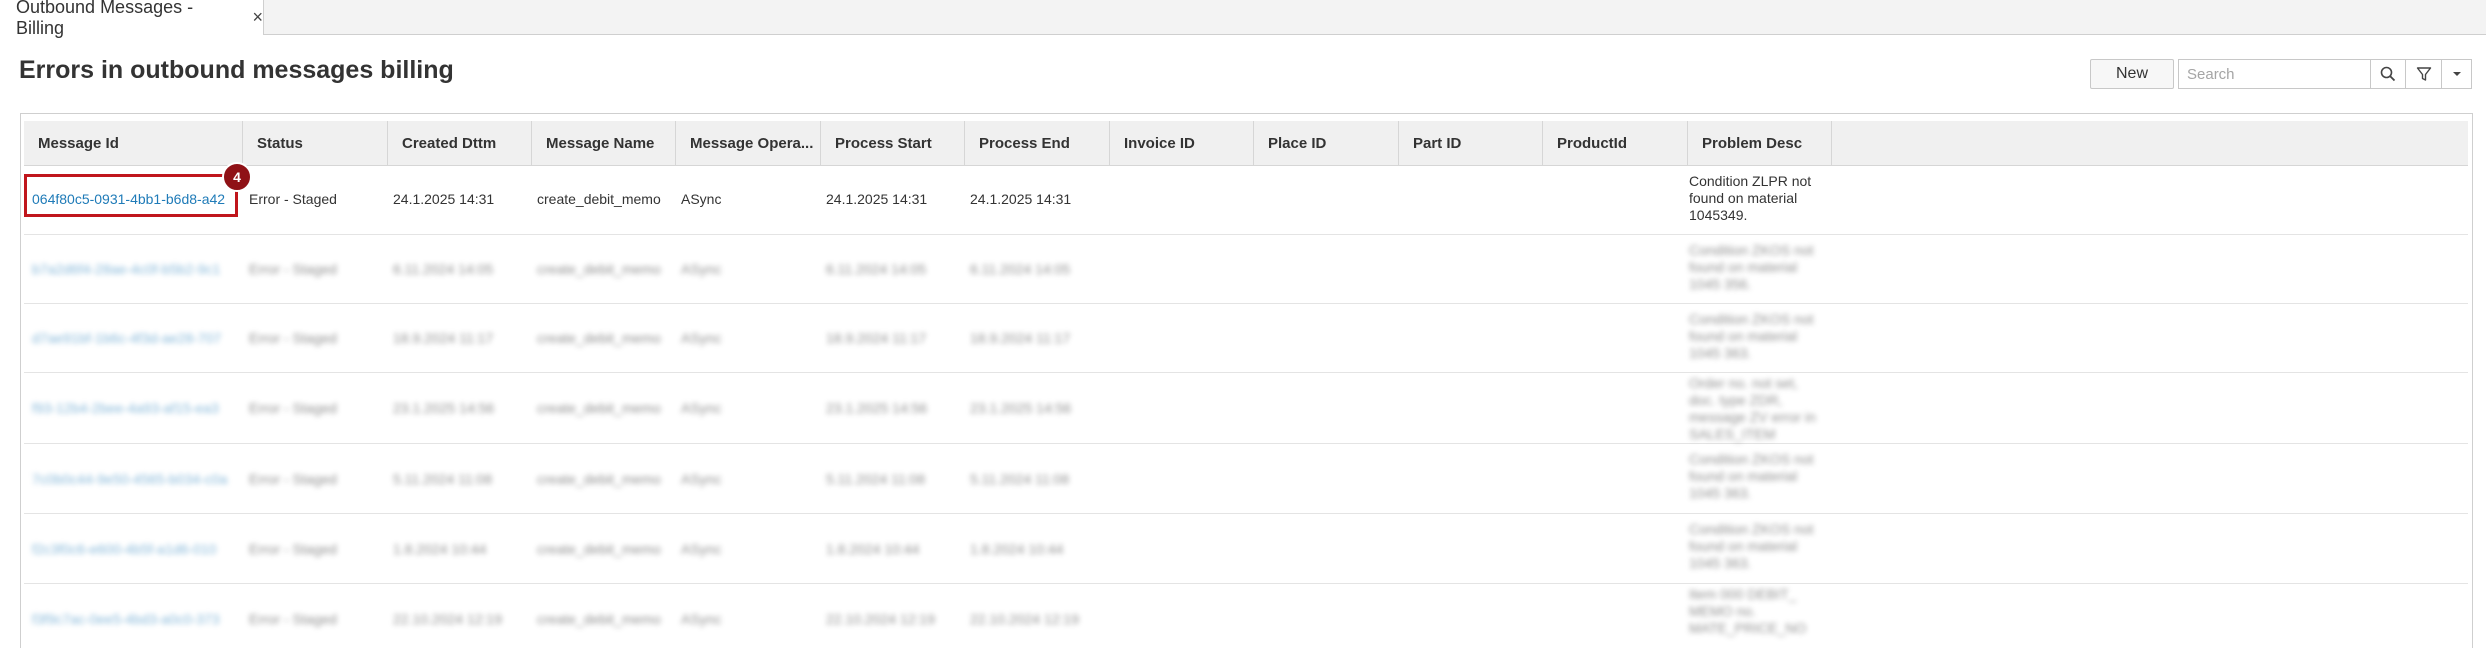 This screenshot has height=648, width=2486. I want to click on process-start-cell: 23.1.2025 14:56, so click(877, 408).